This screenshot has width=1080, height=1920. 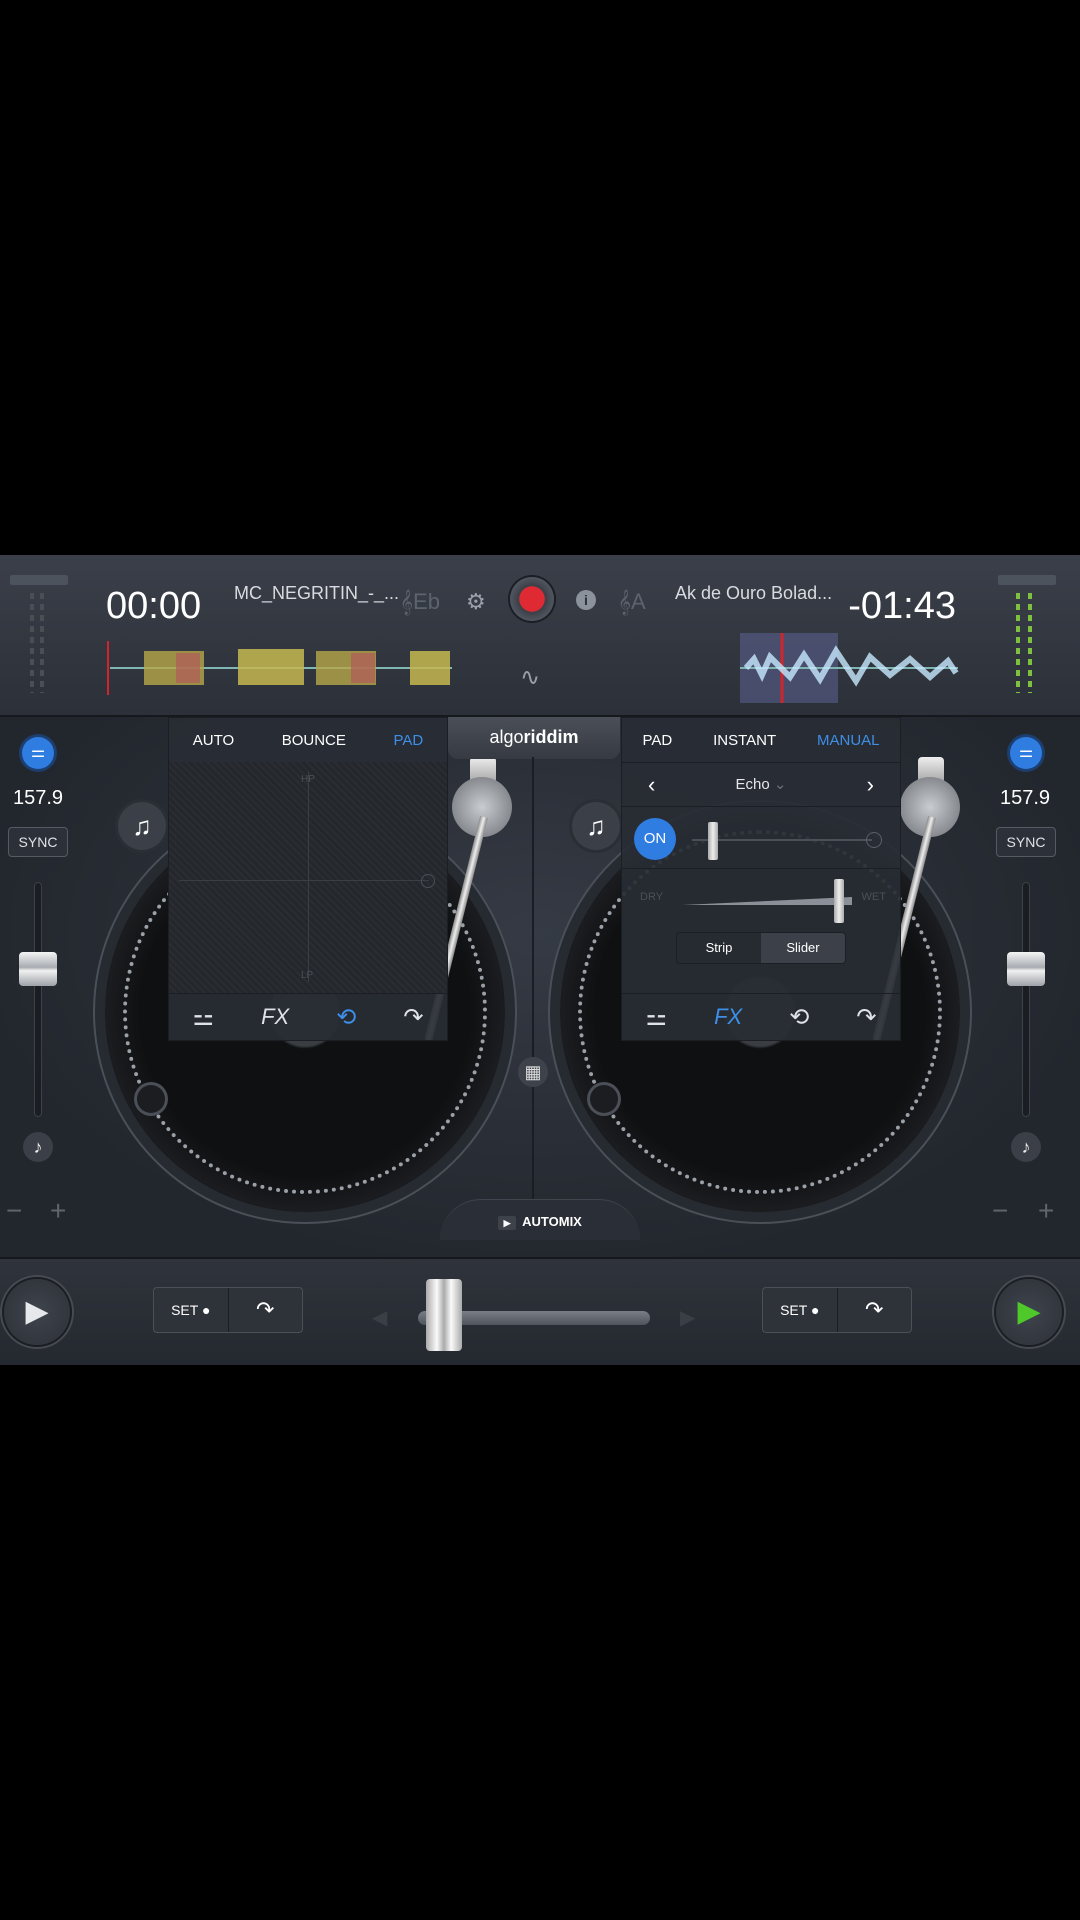 I want to click on right-sync-button: SYNC, so click(x=1026, y=842).